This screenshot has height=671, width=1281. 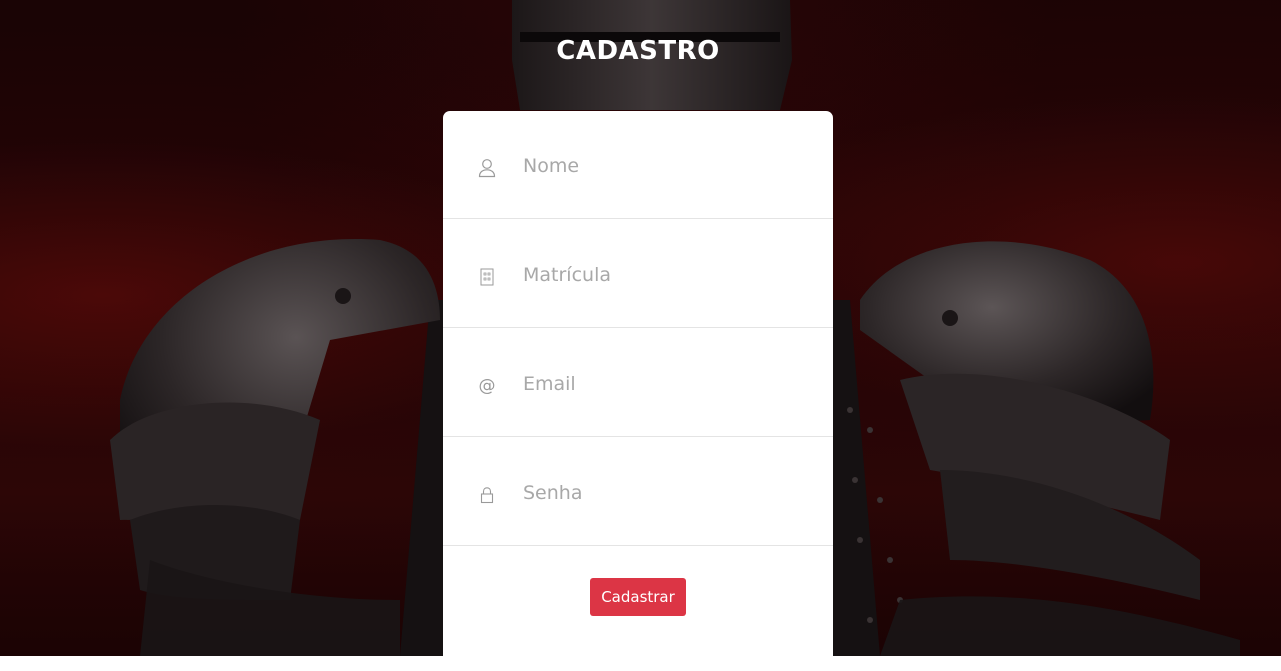 I want to click on email-field-row: @, so click(x=638, y=383).